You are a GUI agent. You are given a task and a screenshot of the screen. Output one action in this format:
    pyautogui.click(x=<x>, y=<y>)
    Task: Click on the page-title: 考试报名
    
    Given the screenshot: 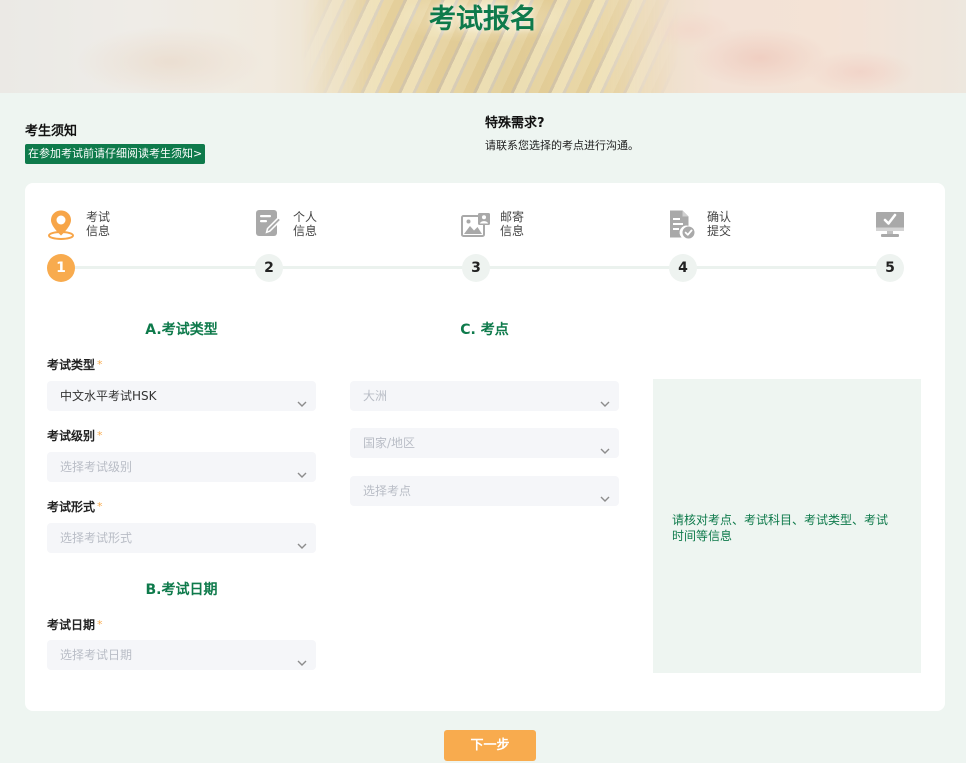 What is the action you would take?
    pyautogui.click(x=483, y=19)
    